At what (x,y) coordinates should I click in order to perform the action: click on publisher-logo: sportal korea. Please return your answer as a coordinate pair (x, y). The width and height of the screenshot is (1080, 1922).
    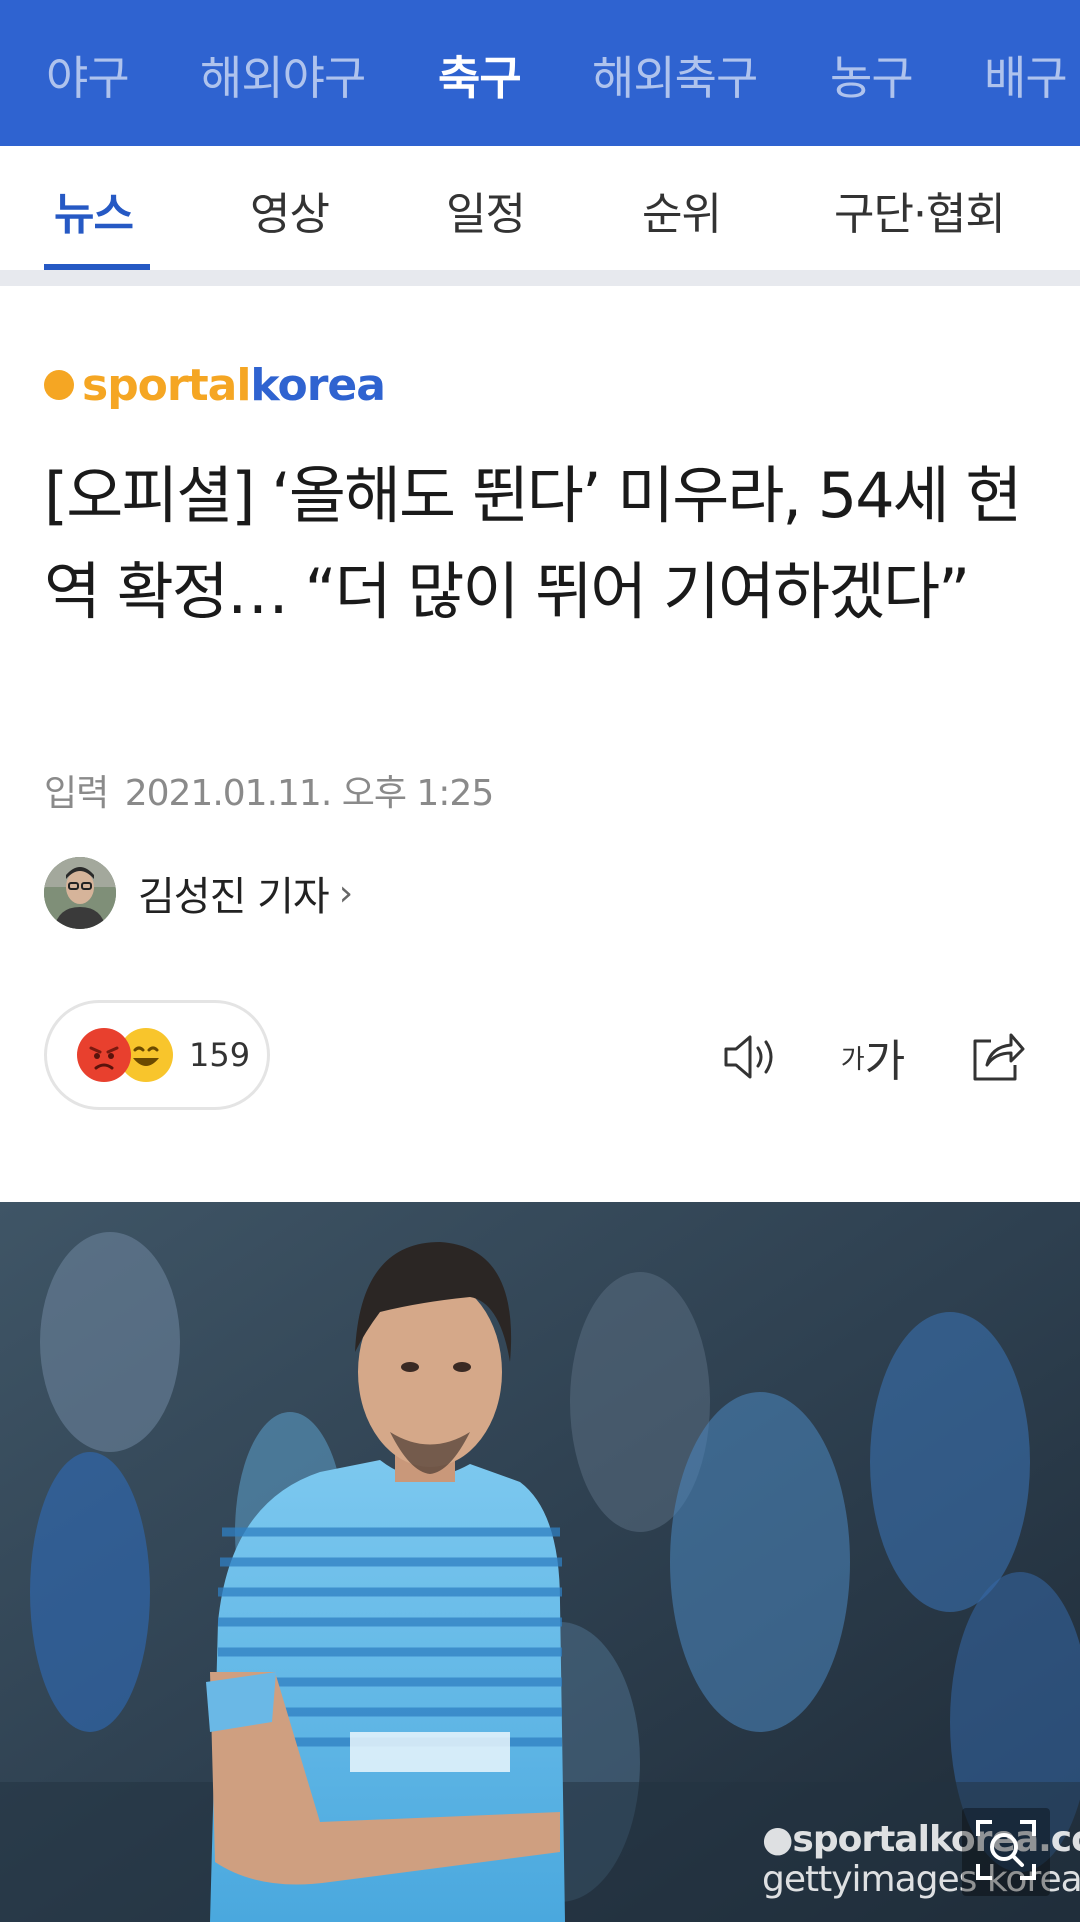
    Looking at the image, I should click on (215, 385).